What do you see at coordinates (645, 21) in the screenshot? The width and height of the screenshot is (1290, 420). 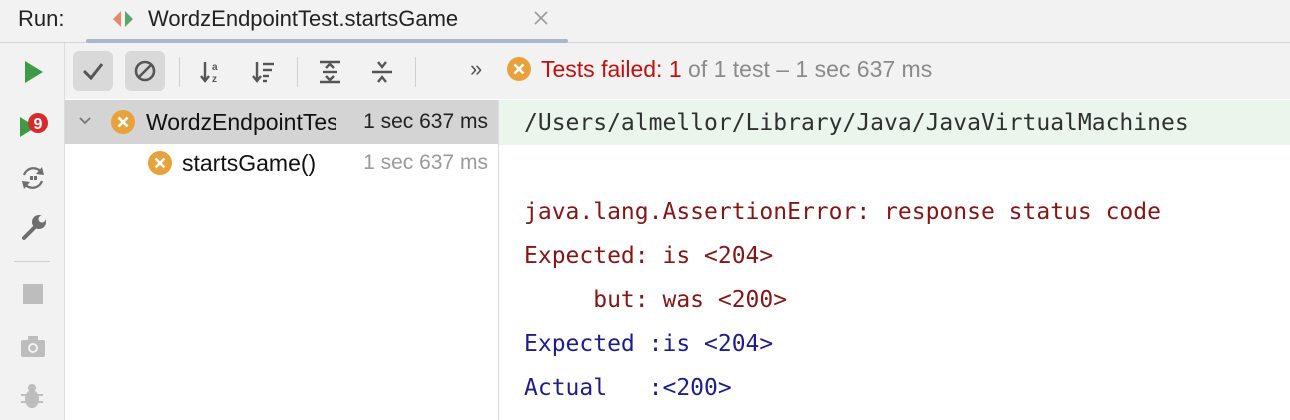 I see `run-tab-bar: Run: WordzEndpointTest.startsGame` at bounding box center [645, 21].